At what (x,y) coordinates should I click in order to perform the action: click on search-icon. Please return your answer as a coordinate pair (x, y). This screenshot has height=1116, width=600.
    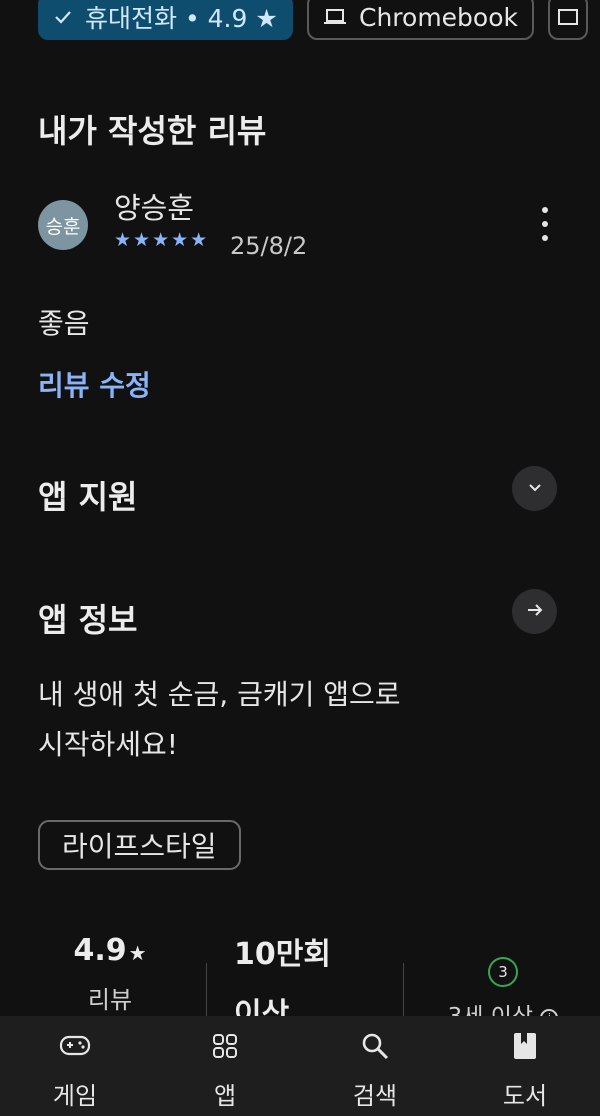
    Looking at the image, I should click on (375, 1046).